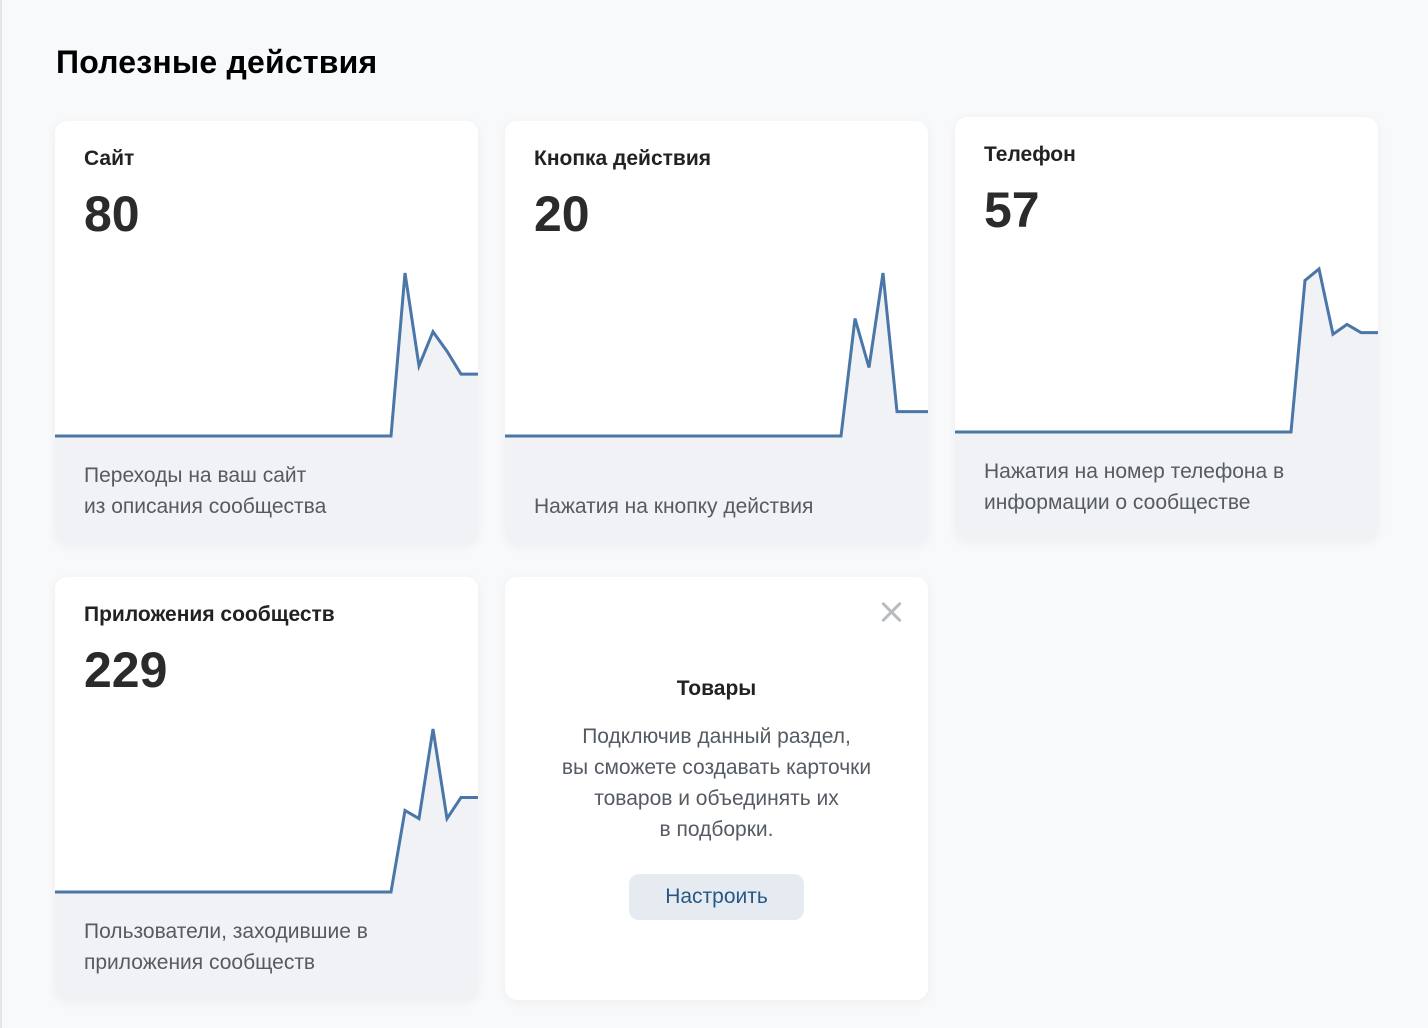 The height and width of the screenshot is (1028, 1428). What do you see at coordinates (1117, 502) in the screenshot?
I see `card-description-line: информации о сообществе` at bounding box center [1117, 502].